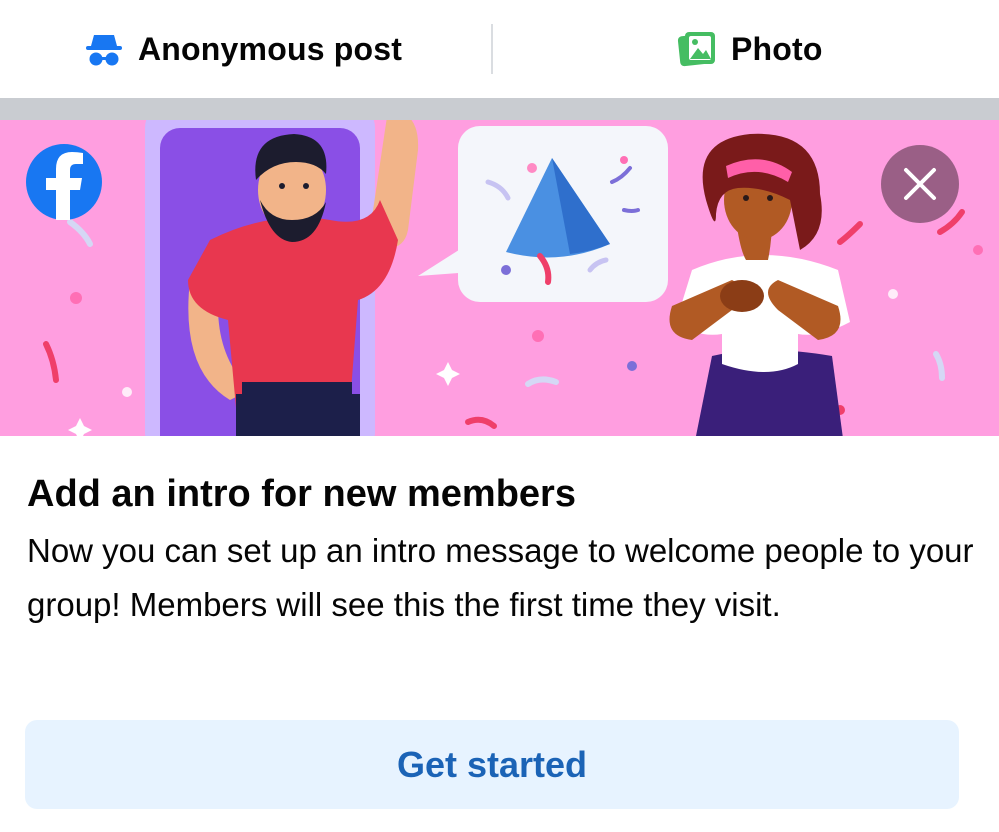  What do you see at coordinates (777, 48) in the screenshot?
I see `photo-label: Photo` at bounding box center [777, 48].